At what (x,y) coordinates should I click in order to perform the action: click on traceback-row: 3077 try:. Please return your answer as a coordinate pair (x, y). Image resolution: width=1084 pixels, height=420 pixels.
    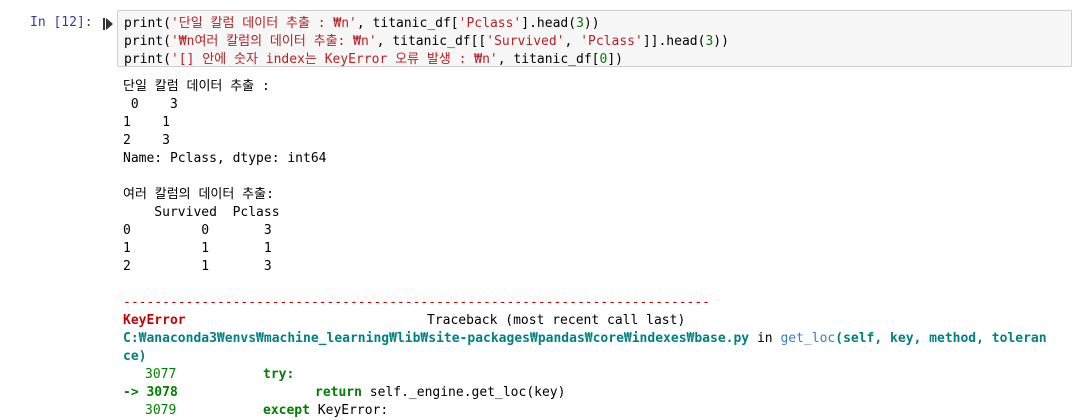
    Looking at the image, I should click on (220, 374).